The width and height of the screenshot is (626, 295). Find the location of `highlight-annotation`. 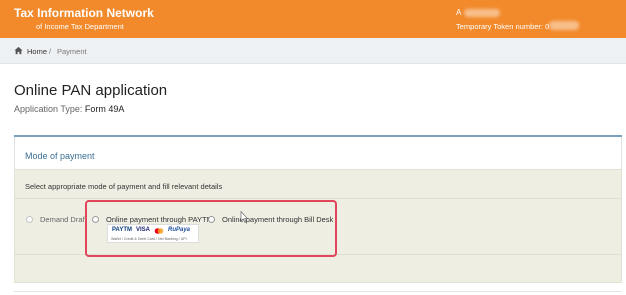

highlight-annotation is located at coordinates (211, 228).